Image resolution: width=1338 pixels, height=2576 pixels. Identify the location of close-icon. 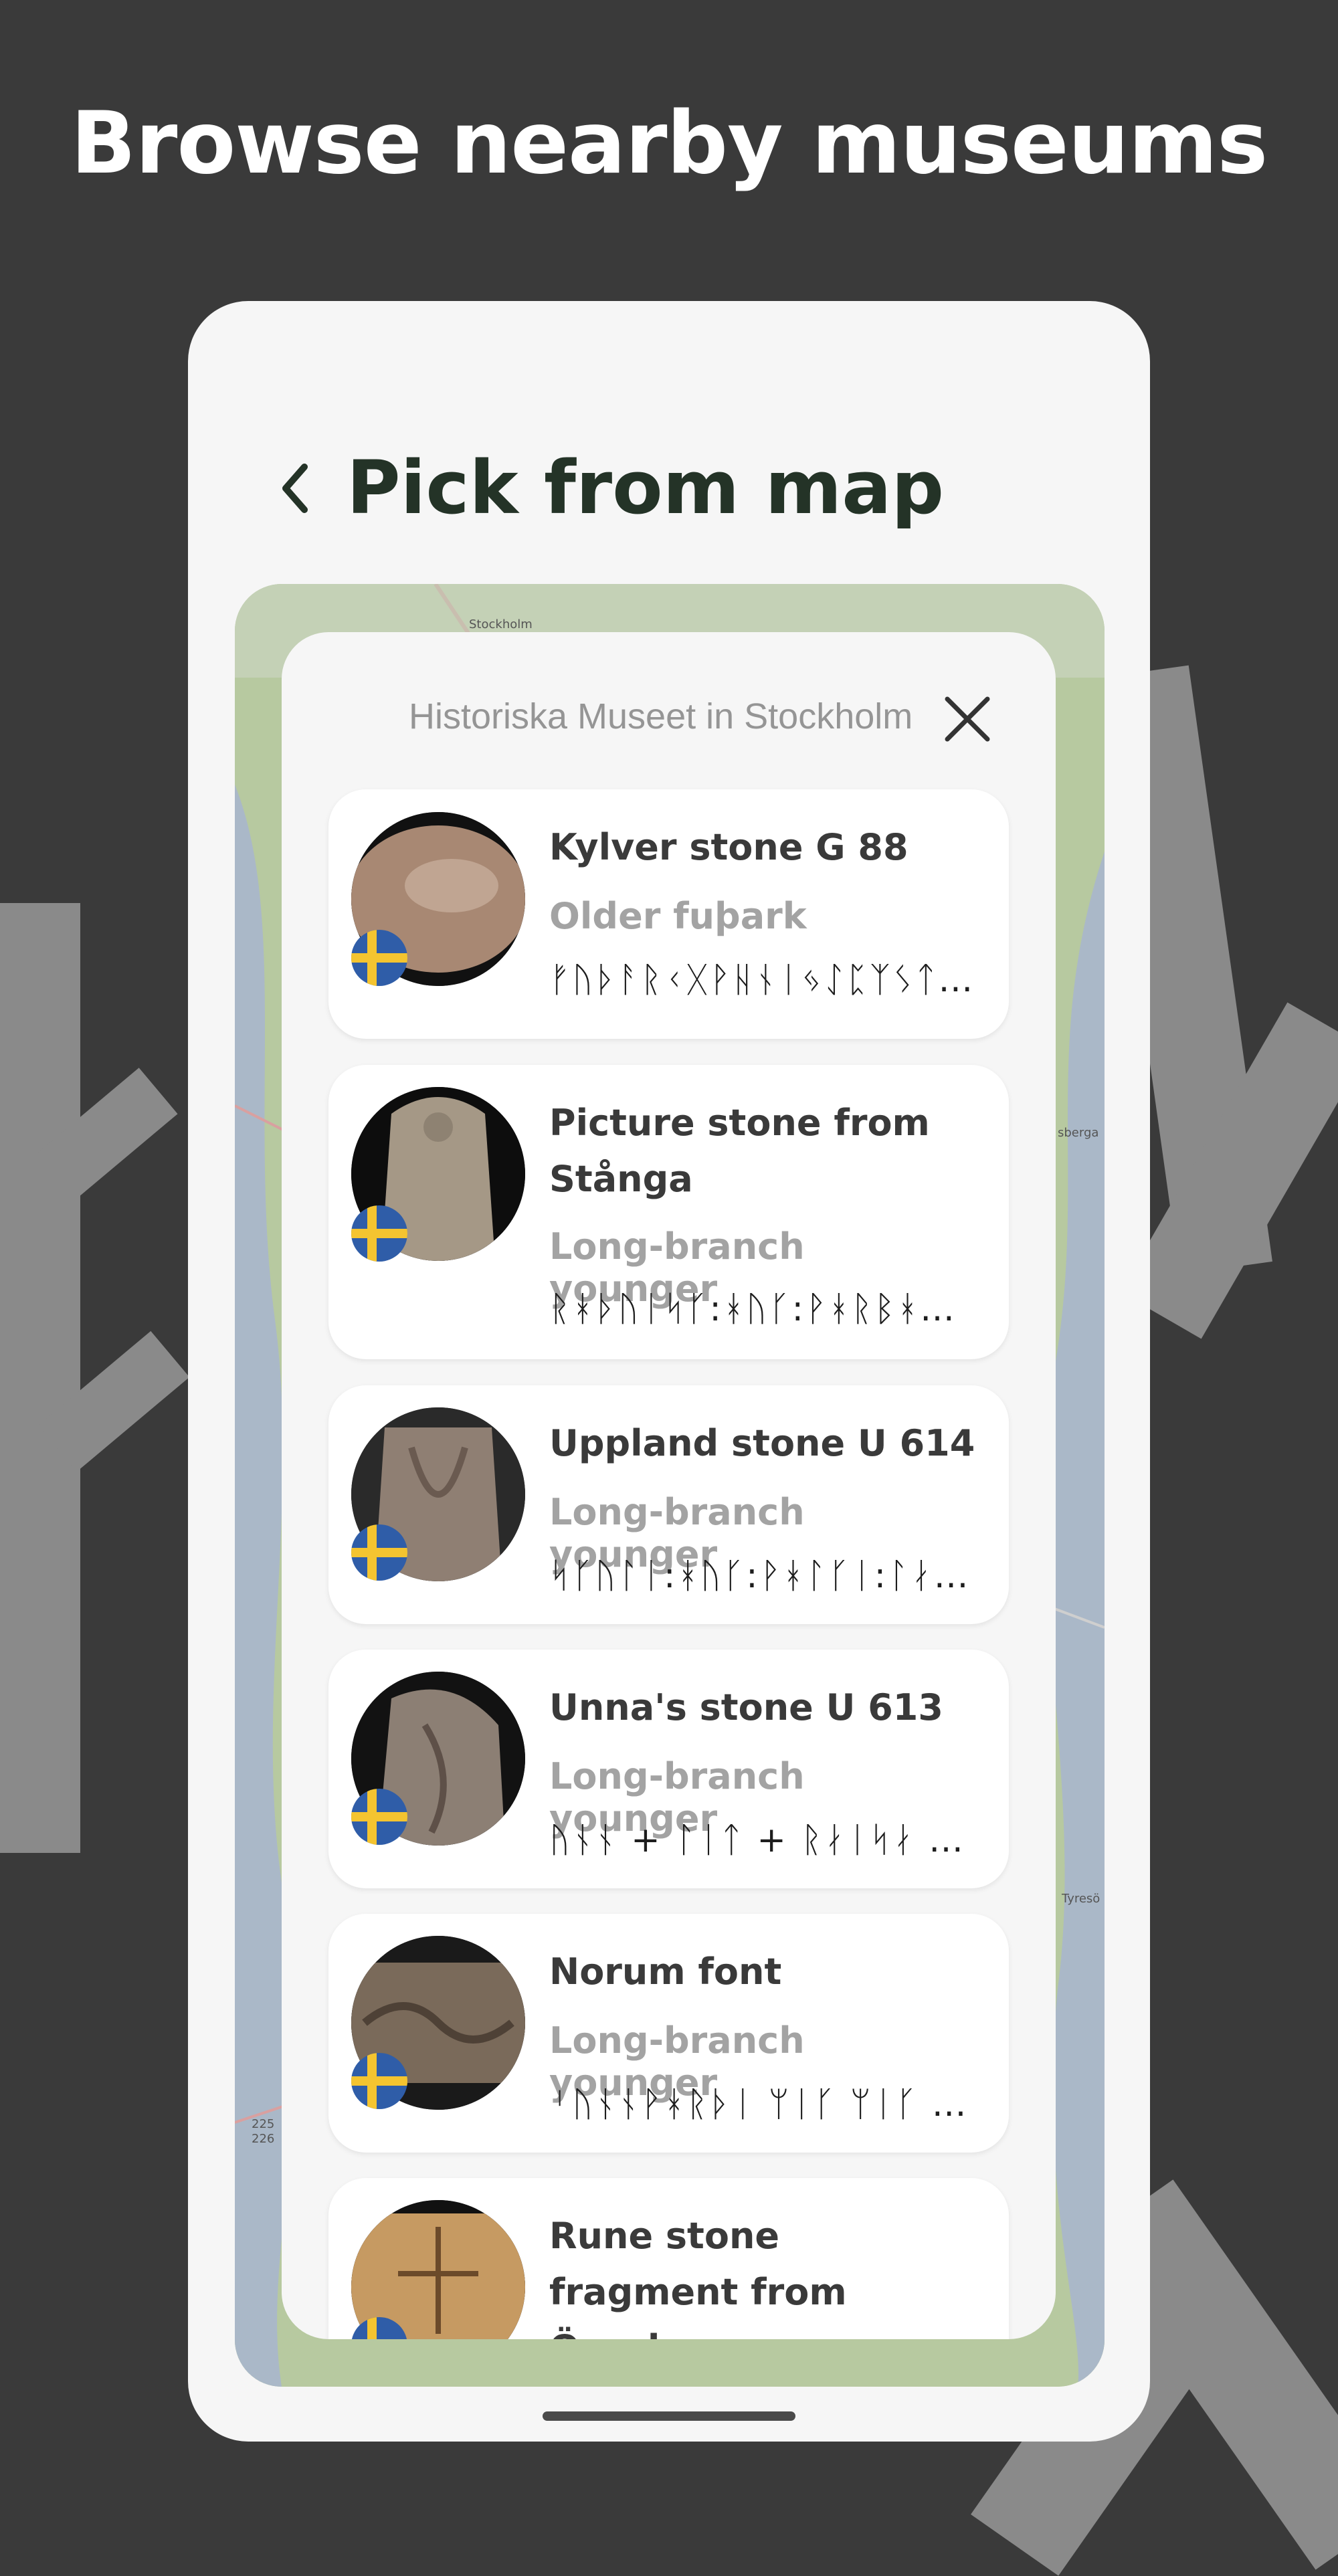
(967, 719).